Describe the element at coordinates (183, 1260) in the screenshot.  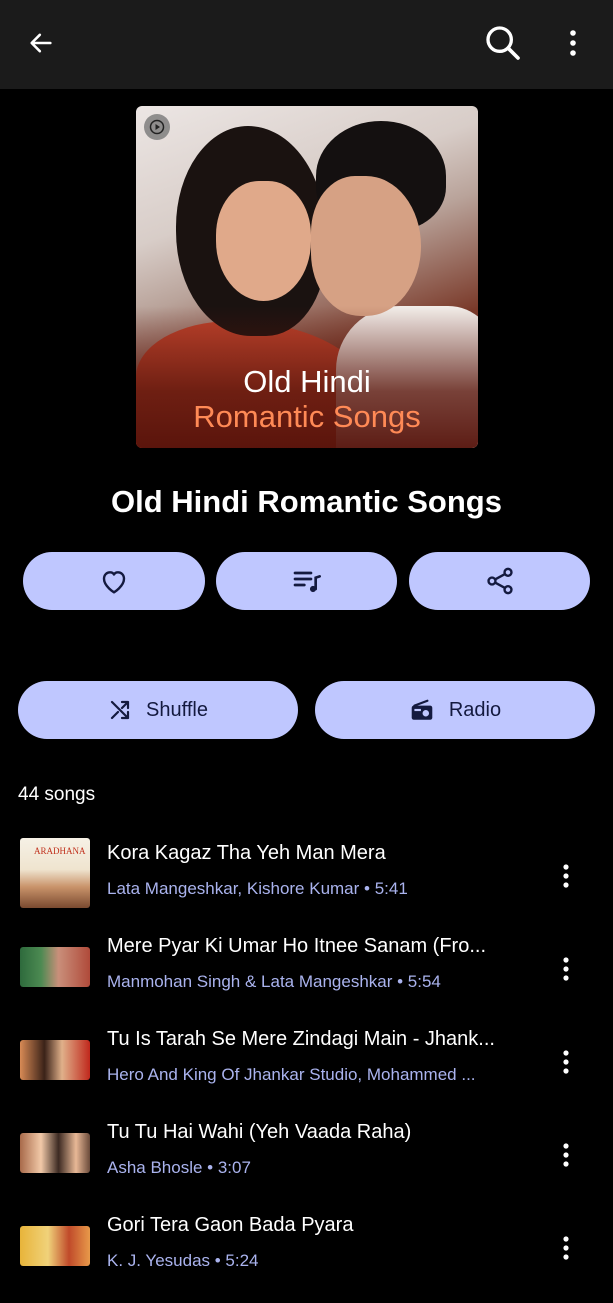
I see `song-subtitle: K. J. Yesudas • 5:24` at that location.